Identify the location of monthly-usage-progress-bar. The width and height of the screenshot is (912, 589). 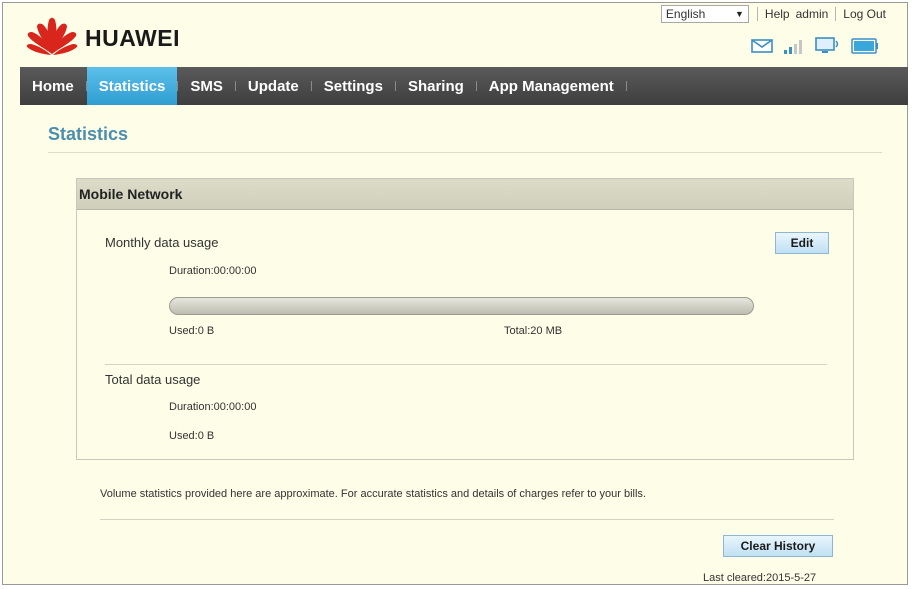
(461, 306).